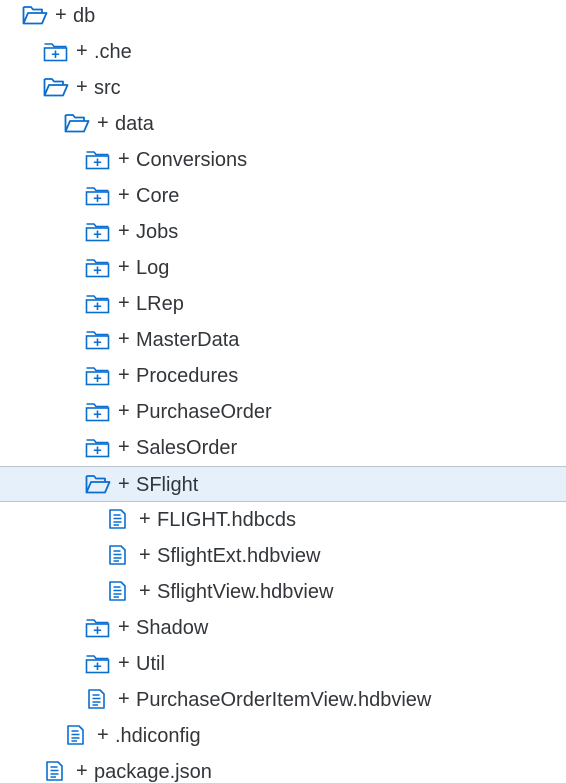 The height and width of the screenshot is (783, 566). I want to click on tree-item: + src, so click(283, 88).